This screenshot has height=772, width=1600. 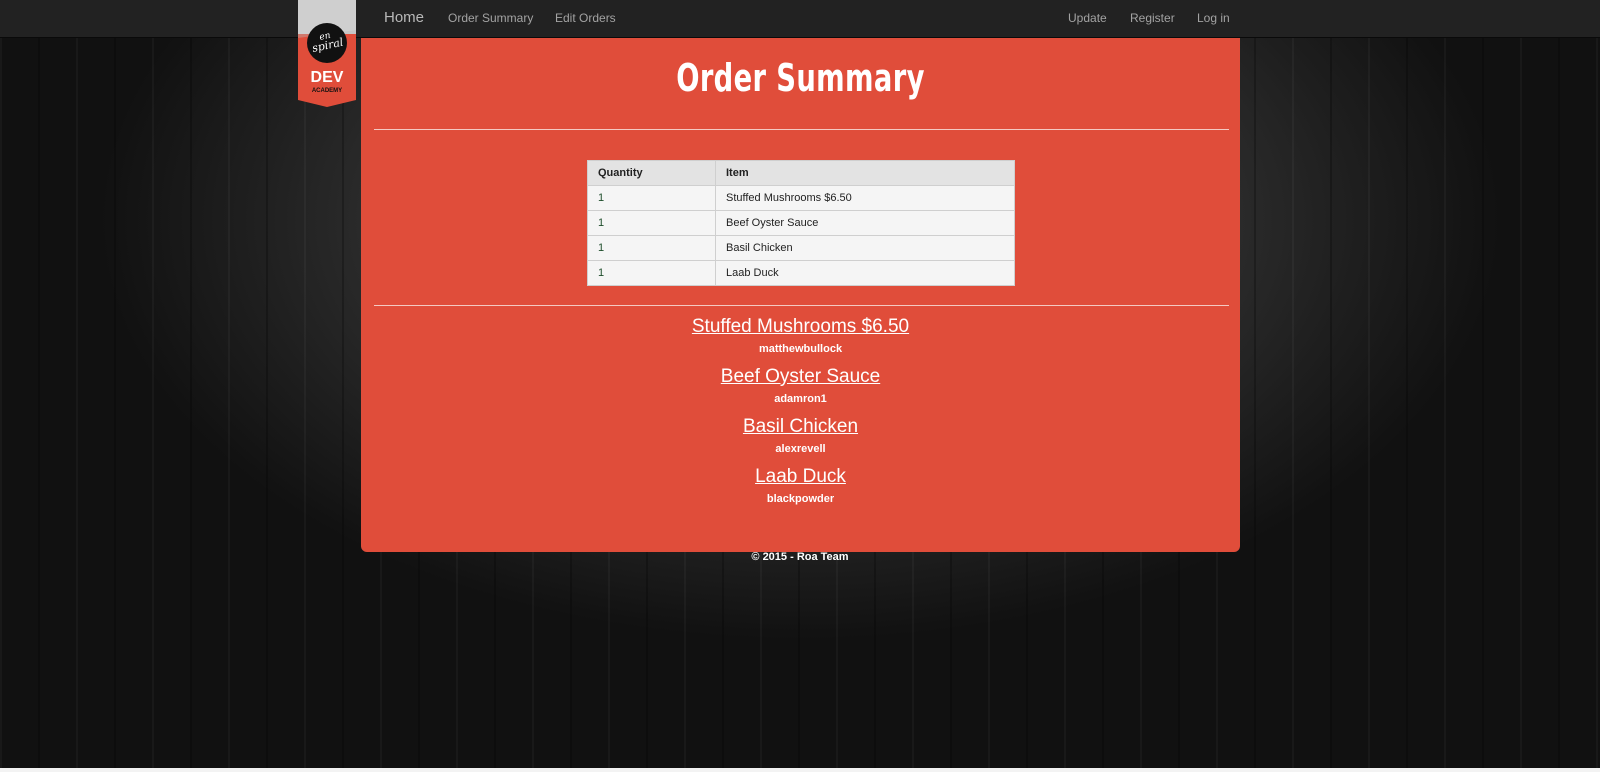 I want to click on nav-login-link: Log in, so click(x=1213, y=18).